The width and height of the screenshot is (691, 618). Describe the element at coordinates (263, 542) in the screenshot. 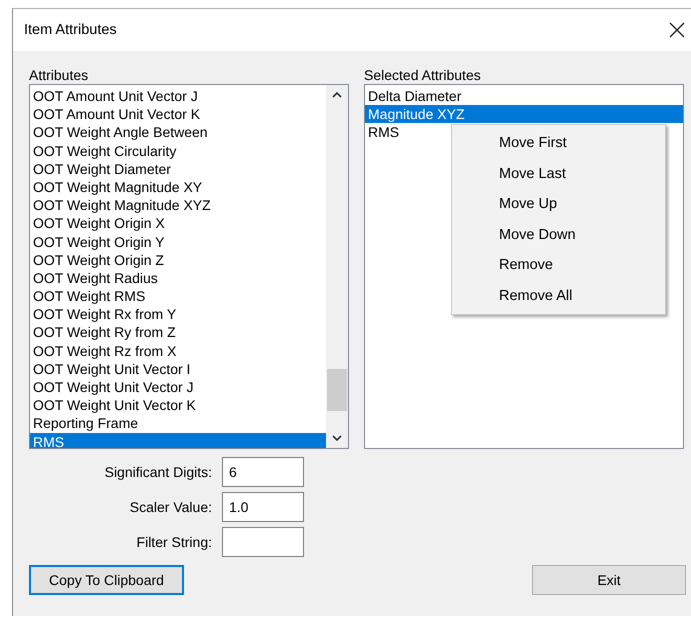

I see `input-field` at that location.